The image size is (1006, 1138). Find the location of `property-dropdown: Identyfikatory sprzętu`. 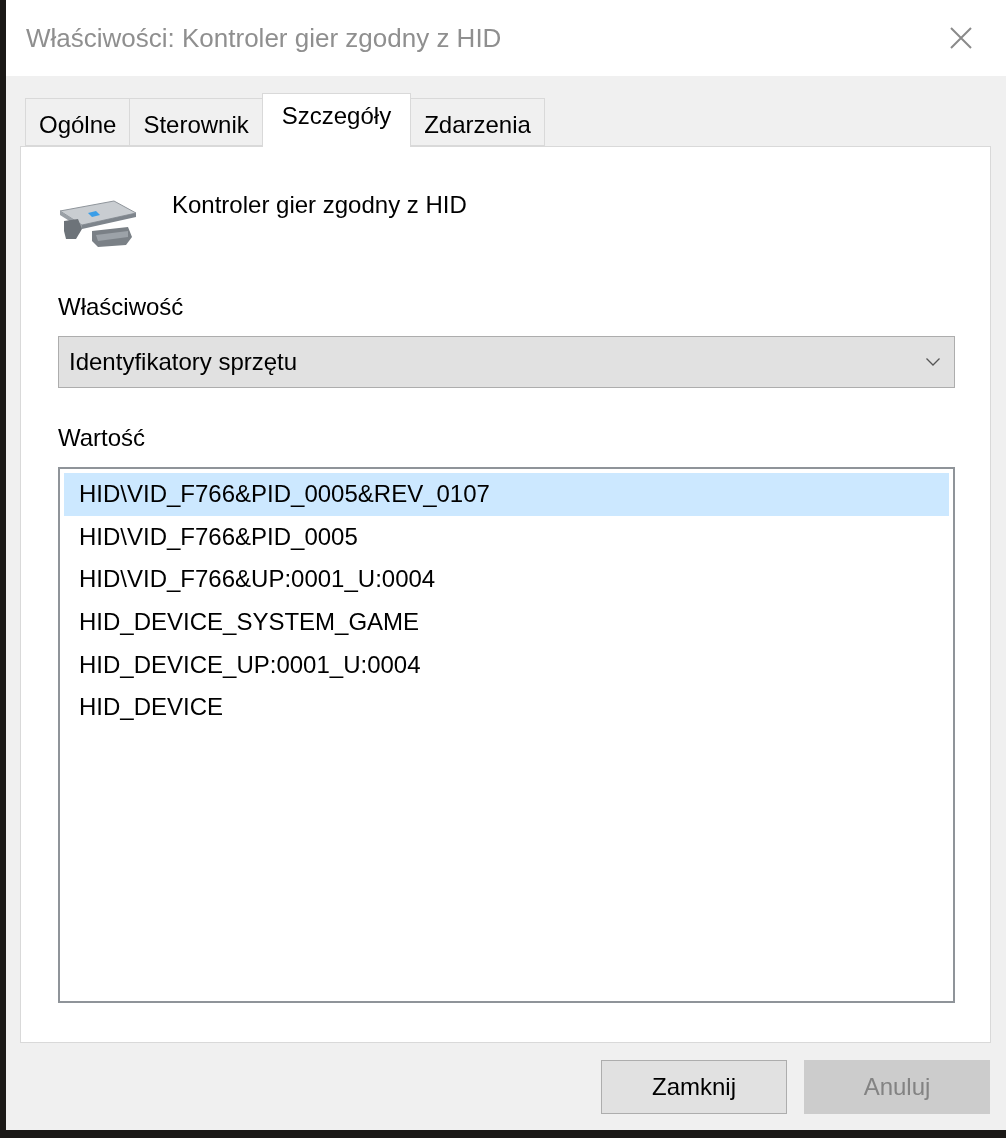

property-dropdown: Identyfikatory sprzętu is located at coordinates (506, 362).